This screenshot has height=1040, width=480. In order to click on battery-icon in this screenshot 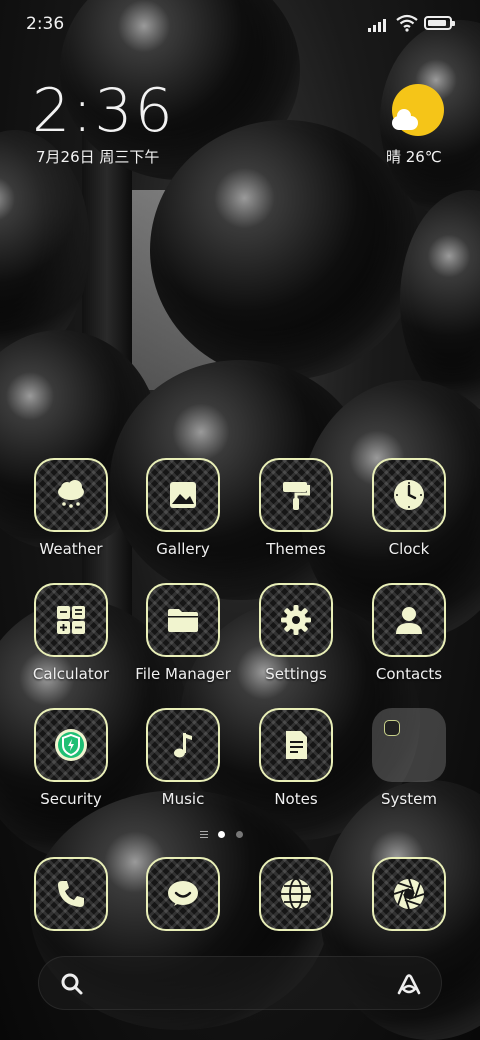, I will do `click(439, 23)`.